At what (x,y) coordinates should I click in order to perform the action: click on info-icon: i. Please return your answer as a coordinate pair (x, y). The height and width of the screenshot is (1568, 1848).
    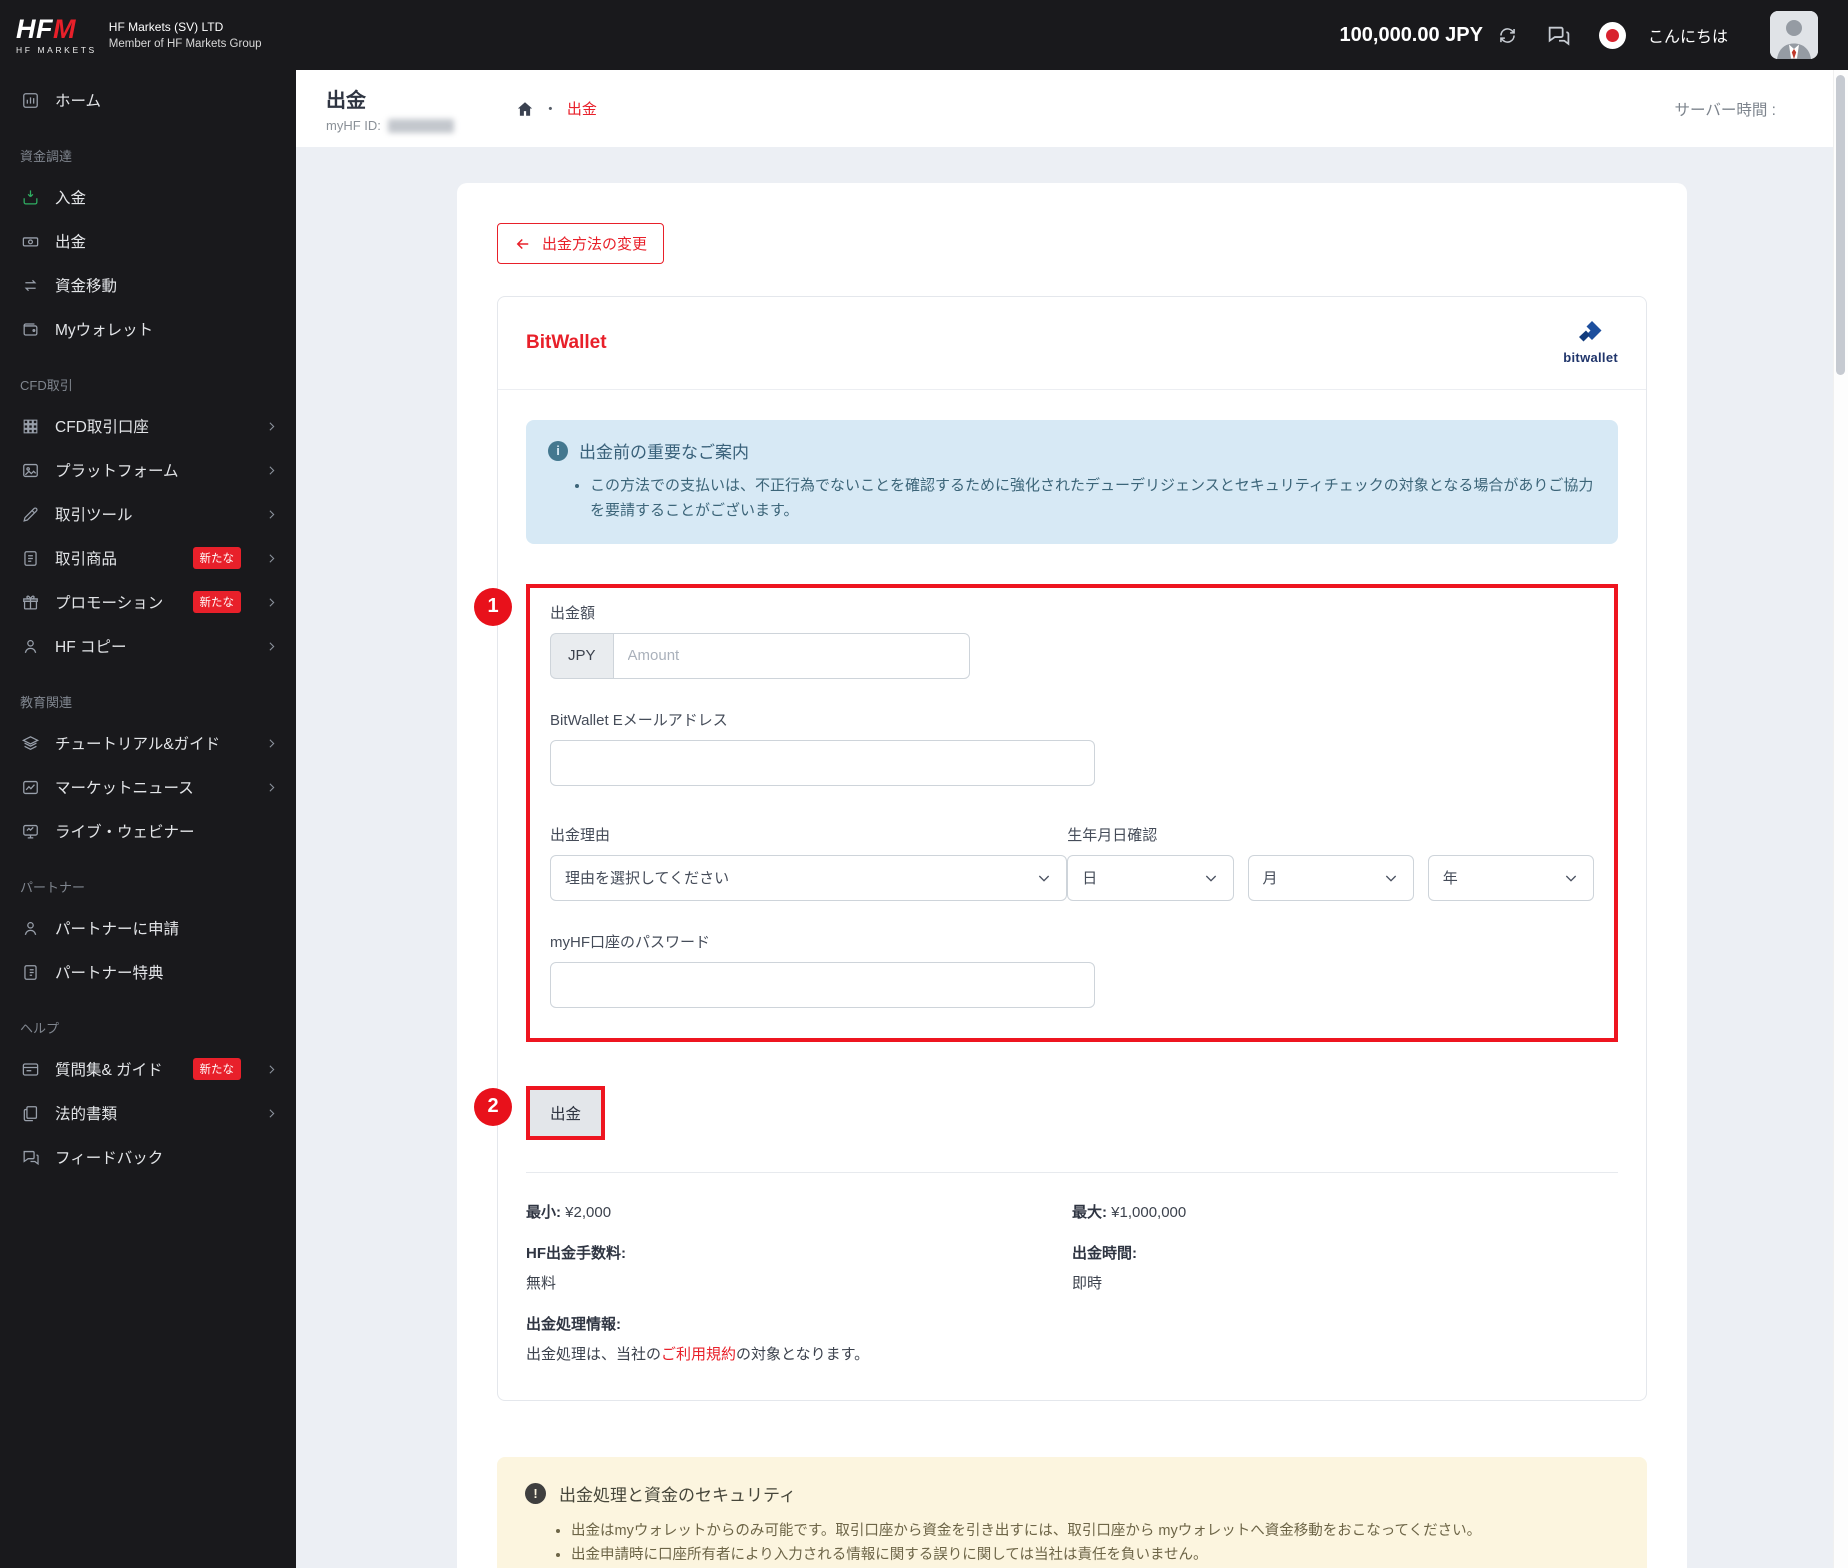
    Looking at the image, I should click on (558, 450).